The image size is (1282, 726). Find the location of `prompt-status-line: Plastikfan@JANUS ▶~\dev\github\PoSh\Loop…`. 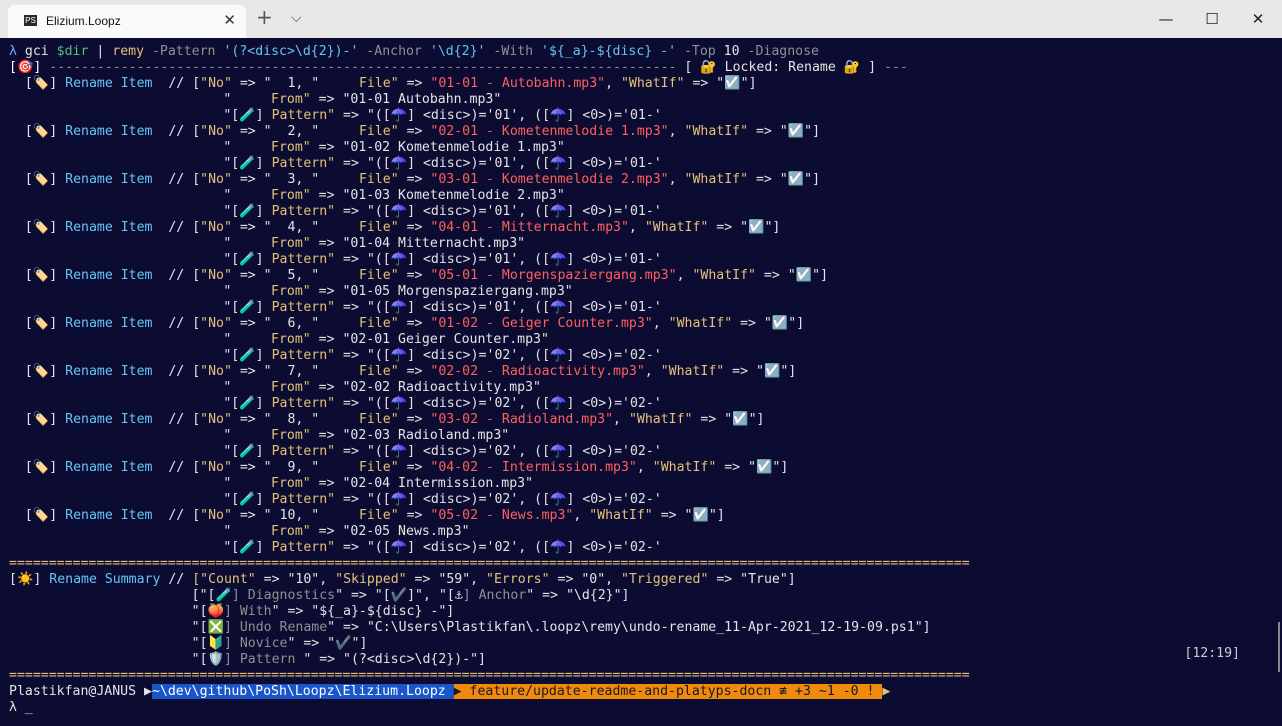

prompt-status-line: Plastikfan@JANUS ▶~\dev\github\PoSh\Loop… is located at coordinates (450, 691).